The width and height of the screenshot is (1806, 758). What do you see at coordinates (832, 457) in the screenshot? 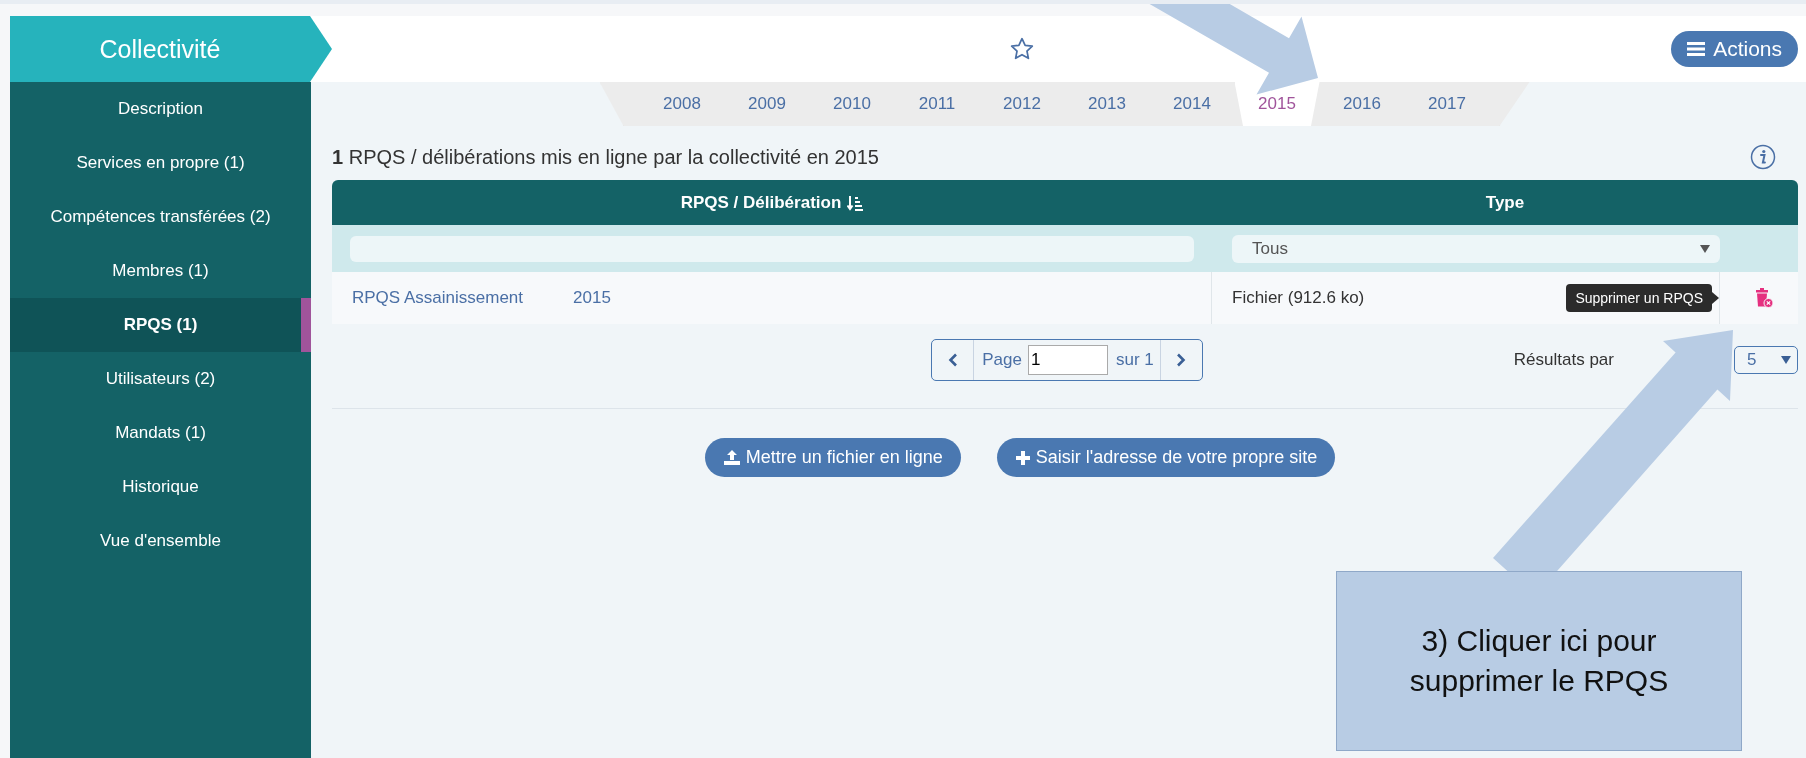
I see `upload-button: Mettre un fichier en ligne` at bounding box center [832, 457].